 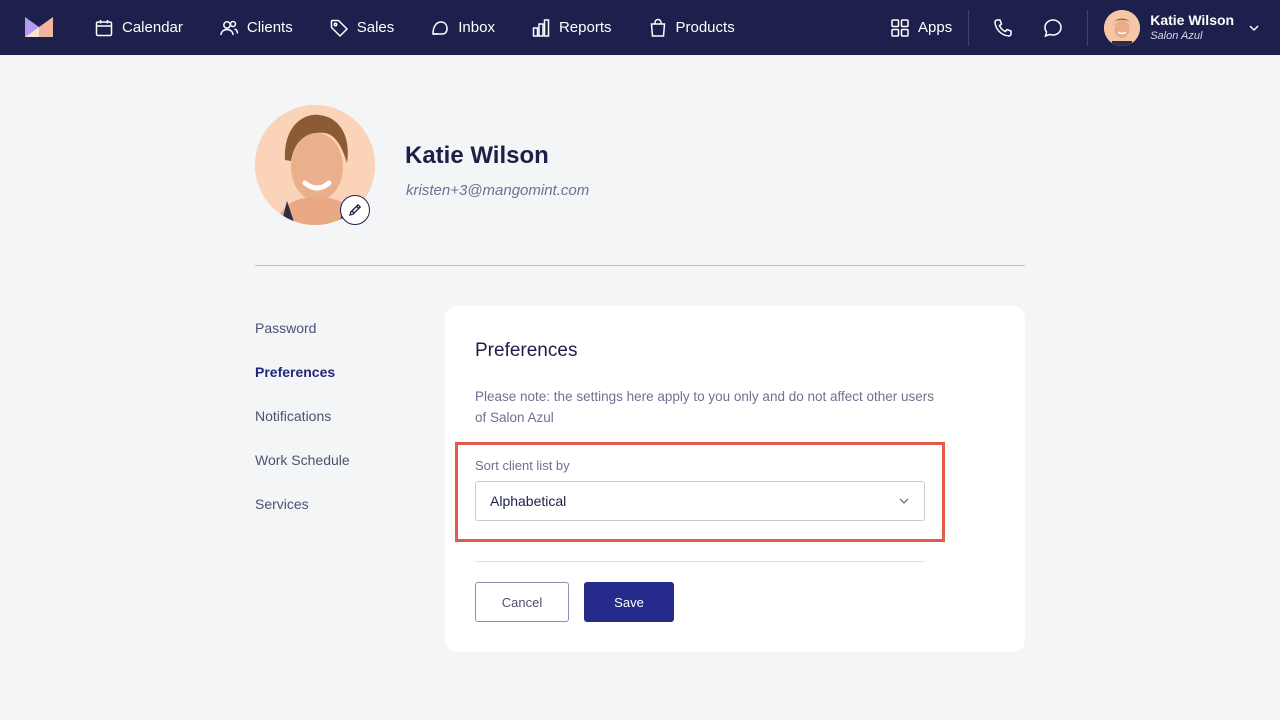 What do you see at coordinates (700, 561) in the screenshot?
I see `card-divider` at bounding box center [700, 561].